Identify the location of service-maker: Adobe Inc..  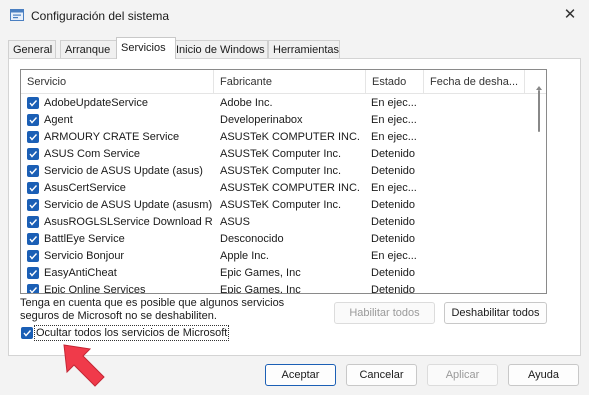
(246, 103).